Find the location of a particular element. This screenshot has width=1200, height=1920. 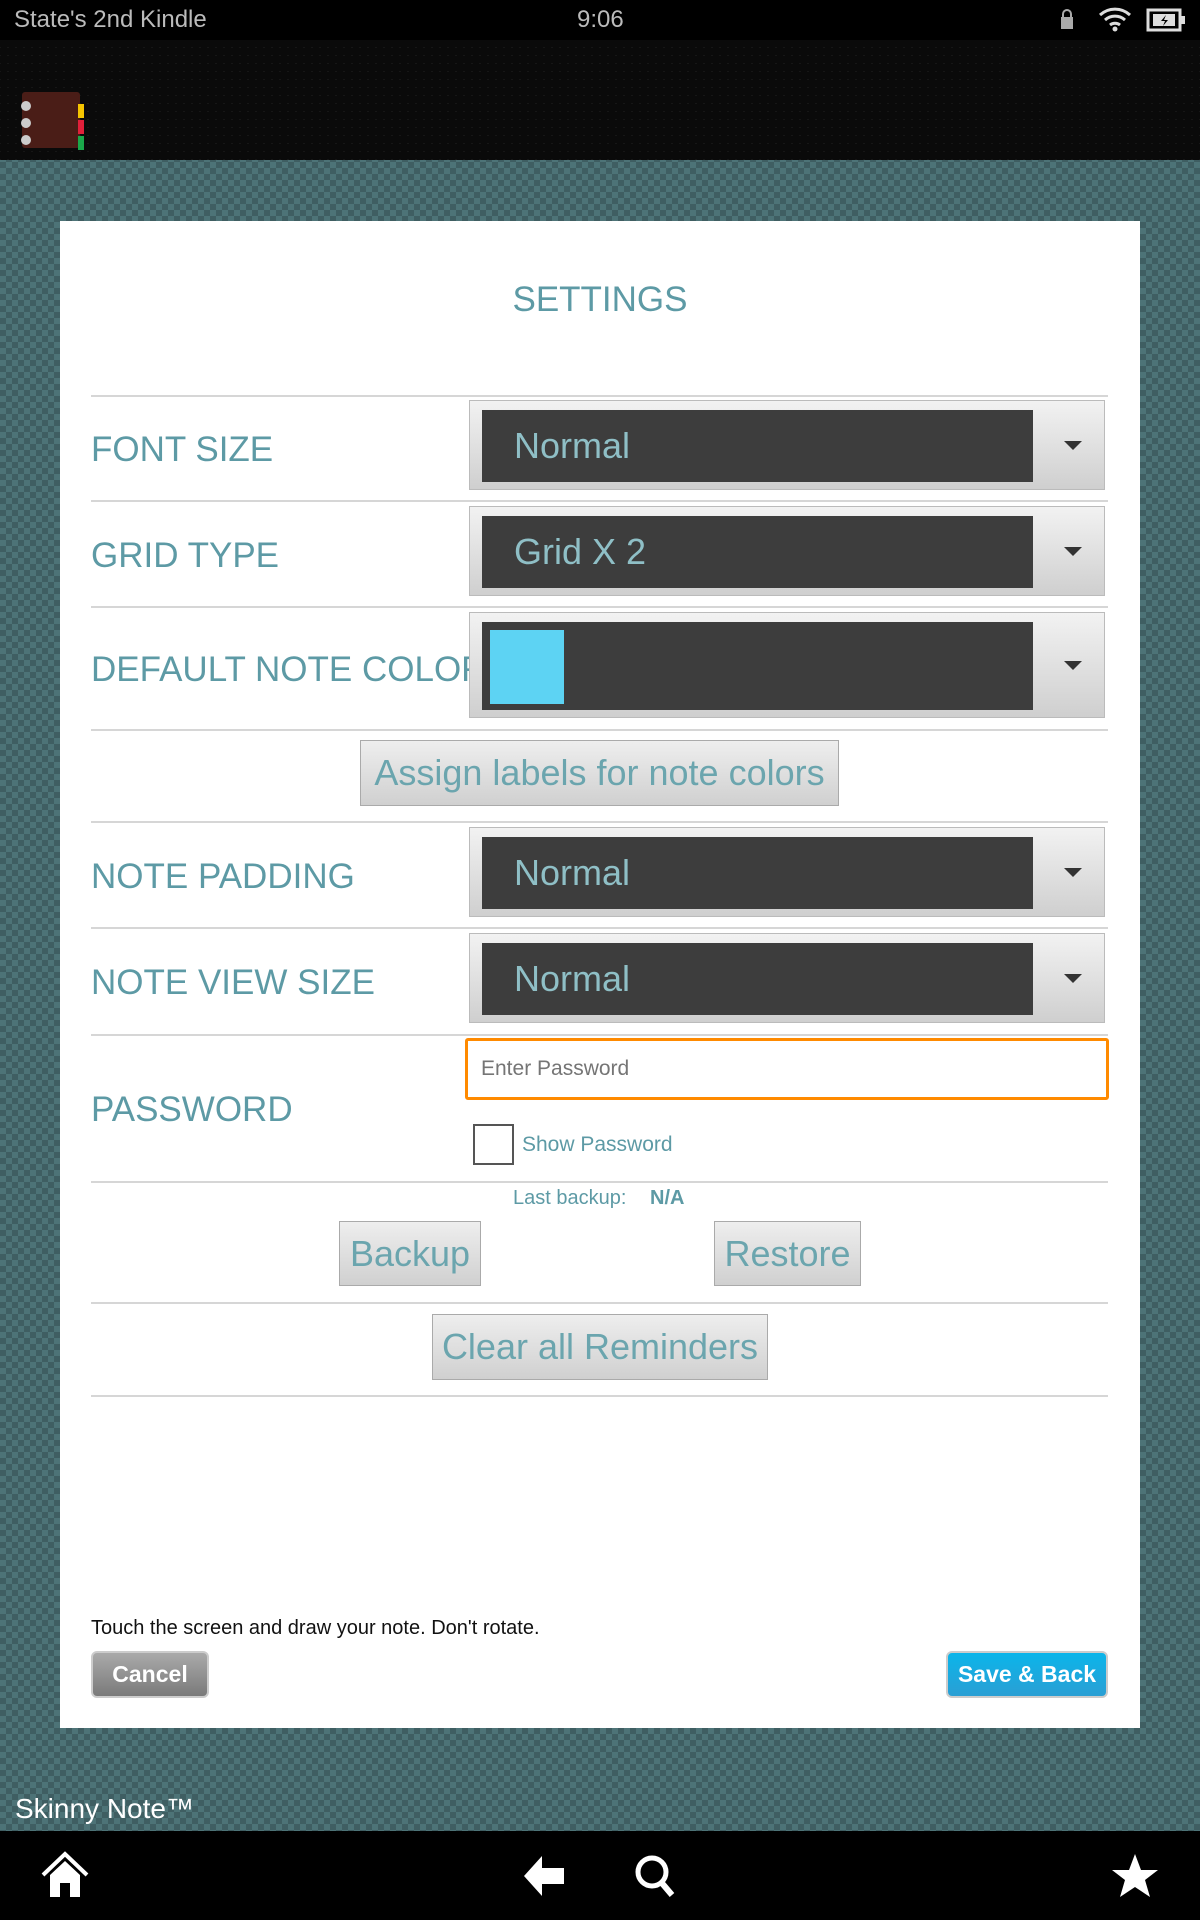

default-note-color-dropdown is located at coordinates (787, 665).